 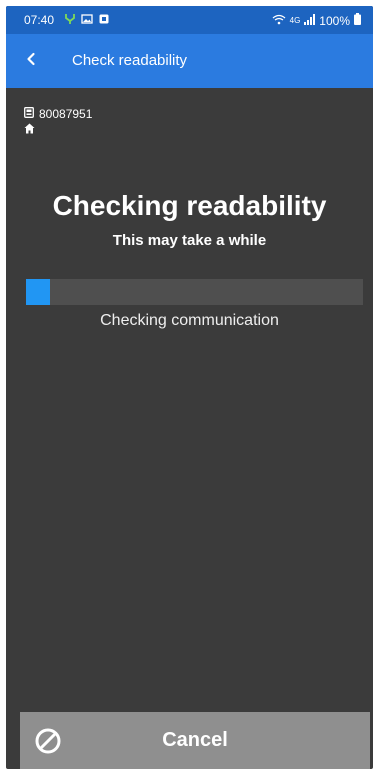 I want to click on cancel-button: Cancel, so click(x=195, y=740).